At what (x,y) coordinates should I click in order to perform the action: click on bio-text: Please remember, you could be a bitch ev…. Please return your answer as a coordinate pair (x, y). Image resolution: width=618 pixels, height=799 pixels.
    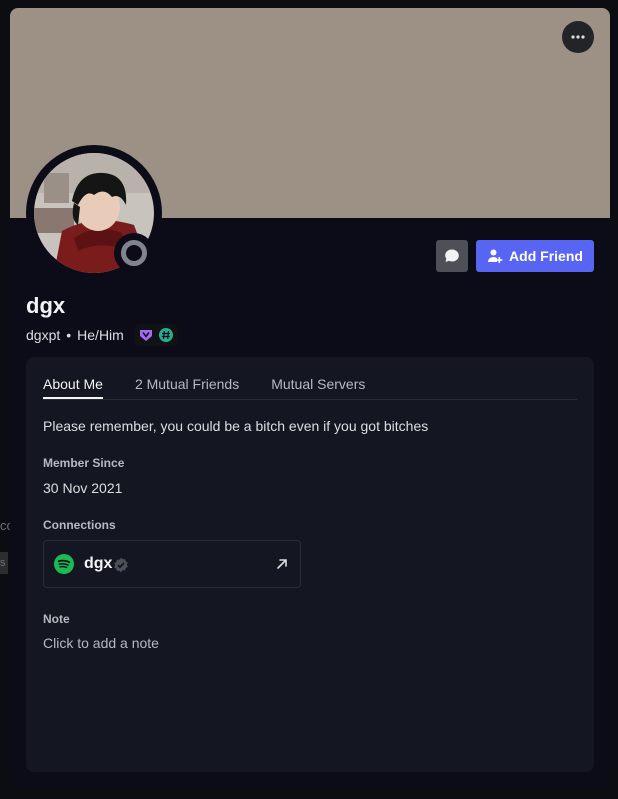
    Looking at the image, I should click on (236, 426).